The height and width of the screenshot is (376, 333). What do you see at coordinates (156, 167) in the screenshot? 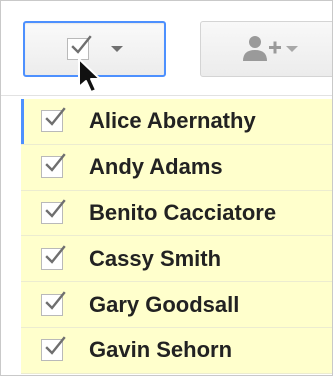
I see `contact-name: Andy Adams` at bounding box center [156, 167].